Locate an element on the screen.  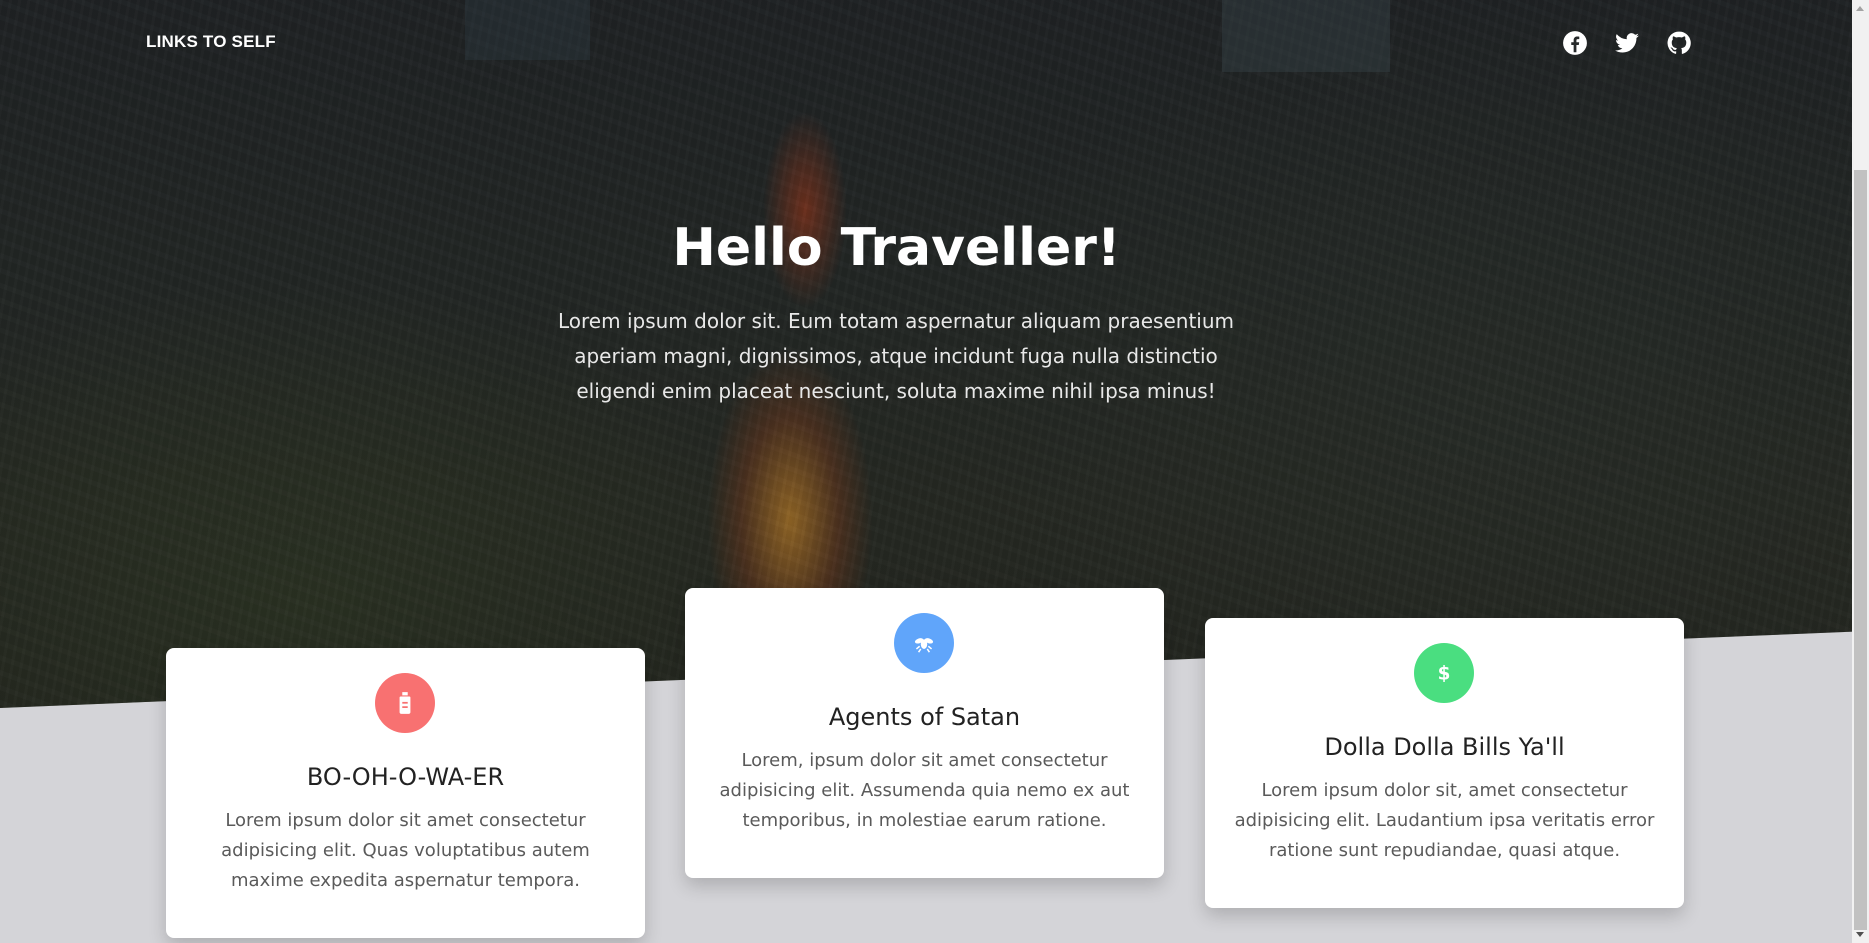
brand-link: LINKS TO SELF is located at coordinates (211, 42).